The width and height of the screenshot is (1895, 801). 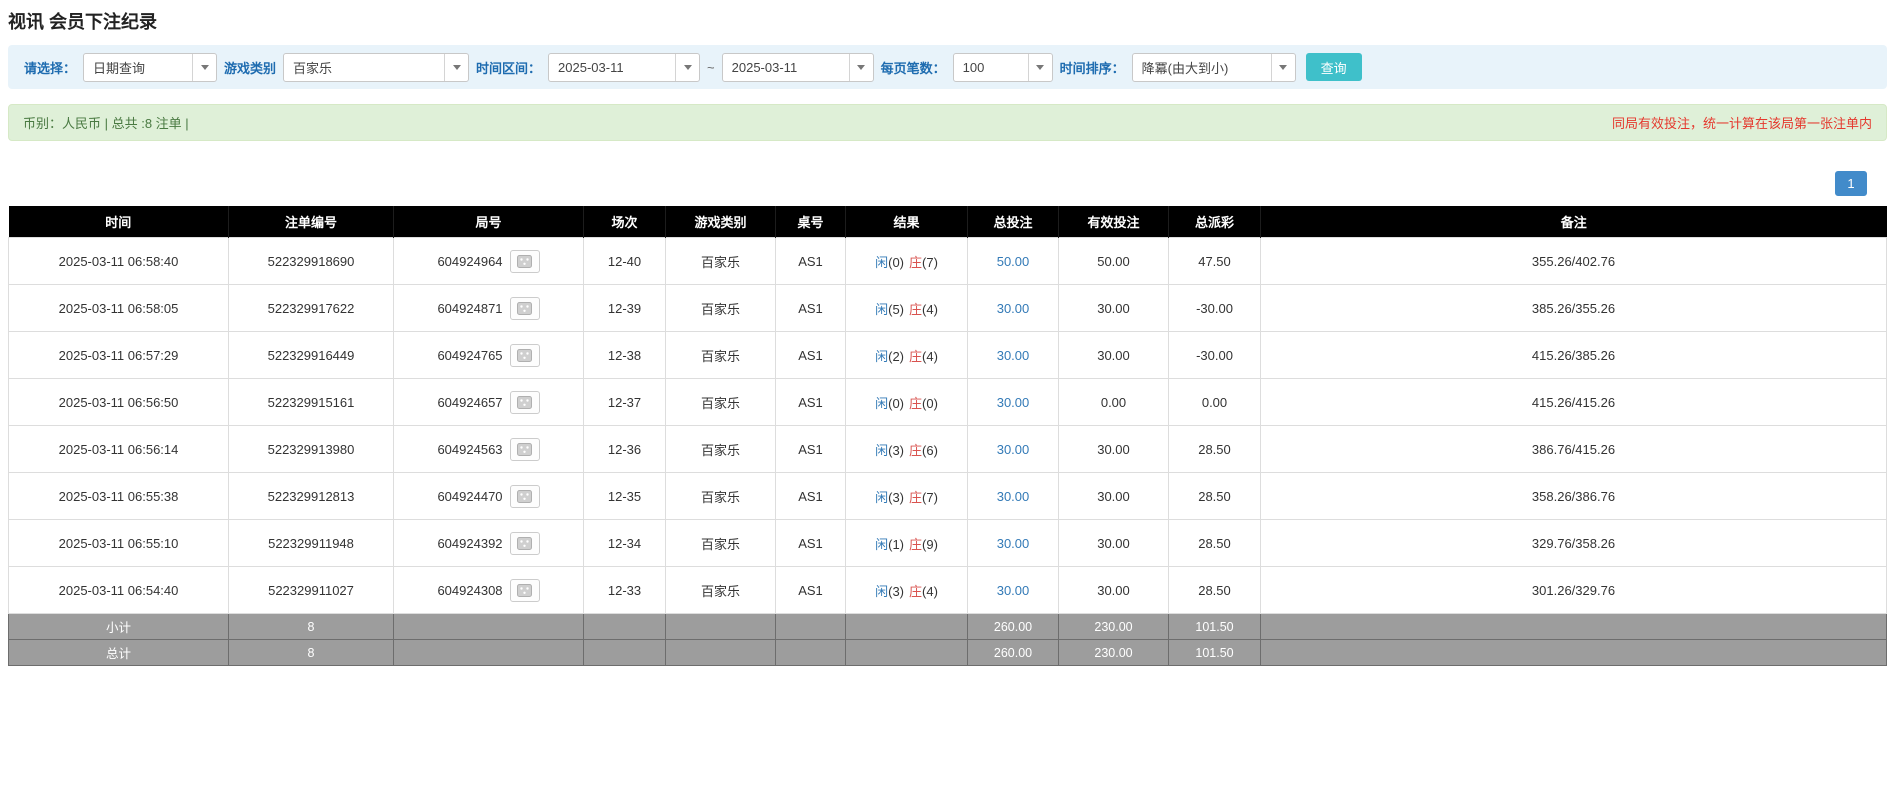 I want to click on sort-select: 降冪(由大到小), so click(x=1213, y=67).